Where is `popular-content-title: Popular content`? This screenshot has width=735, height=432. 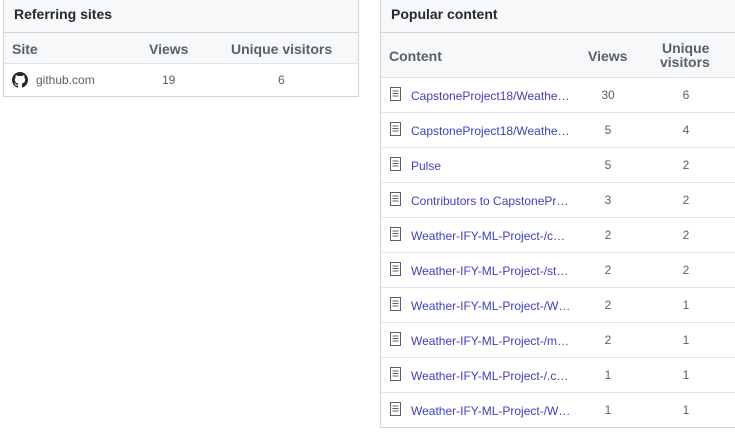
popular-content-title: Popular content is located at coordinates (558, 16).